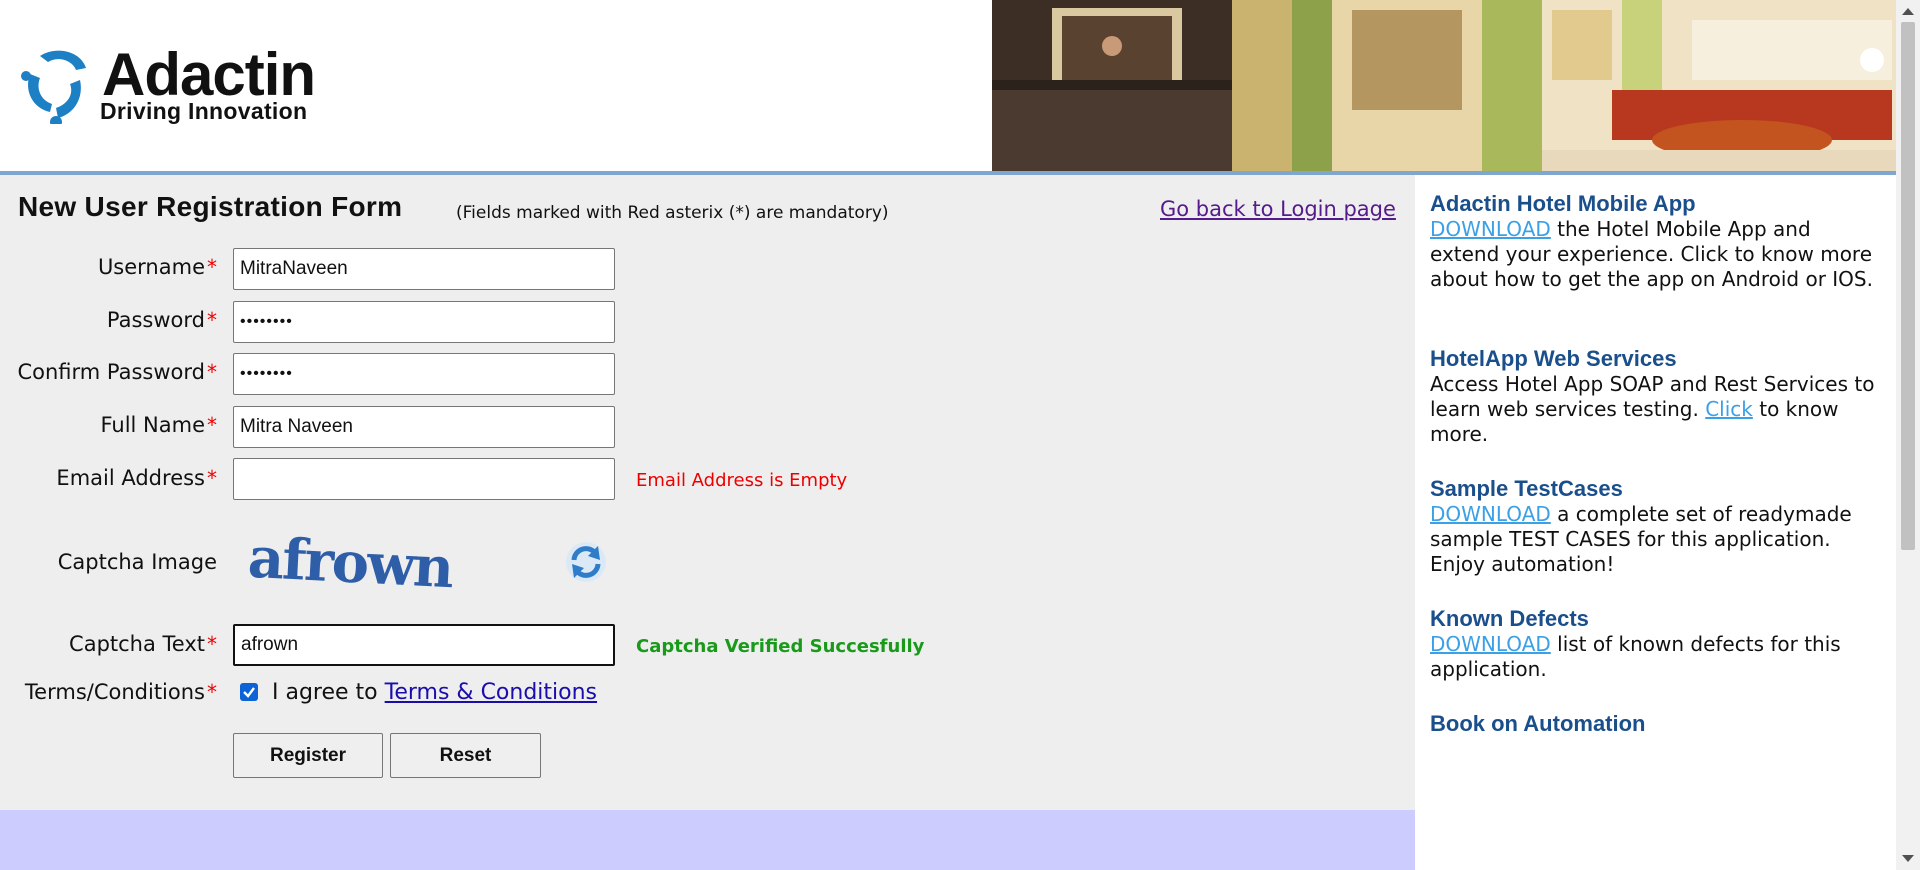 This screenshot has height=870, width=1920. What do you see at coordinates (1444, 85) in the screenshot?
I see `hotel-lobby-banner` at bounding box center [1444, 85].